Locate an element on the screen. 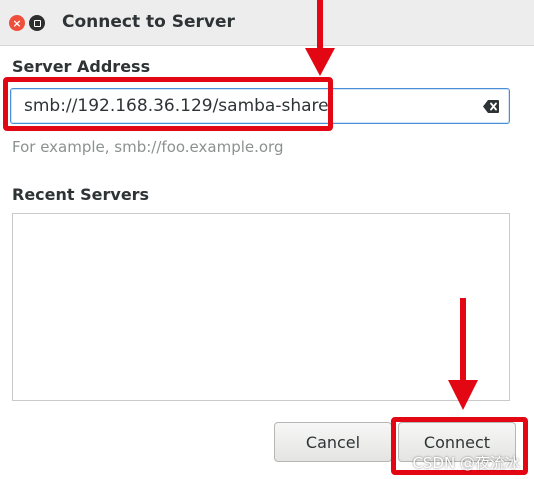 The height and width of the screenshot is (479, 534). close-icon: × is located at coordinates (17, 23).